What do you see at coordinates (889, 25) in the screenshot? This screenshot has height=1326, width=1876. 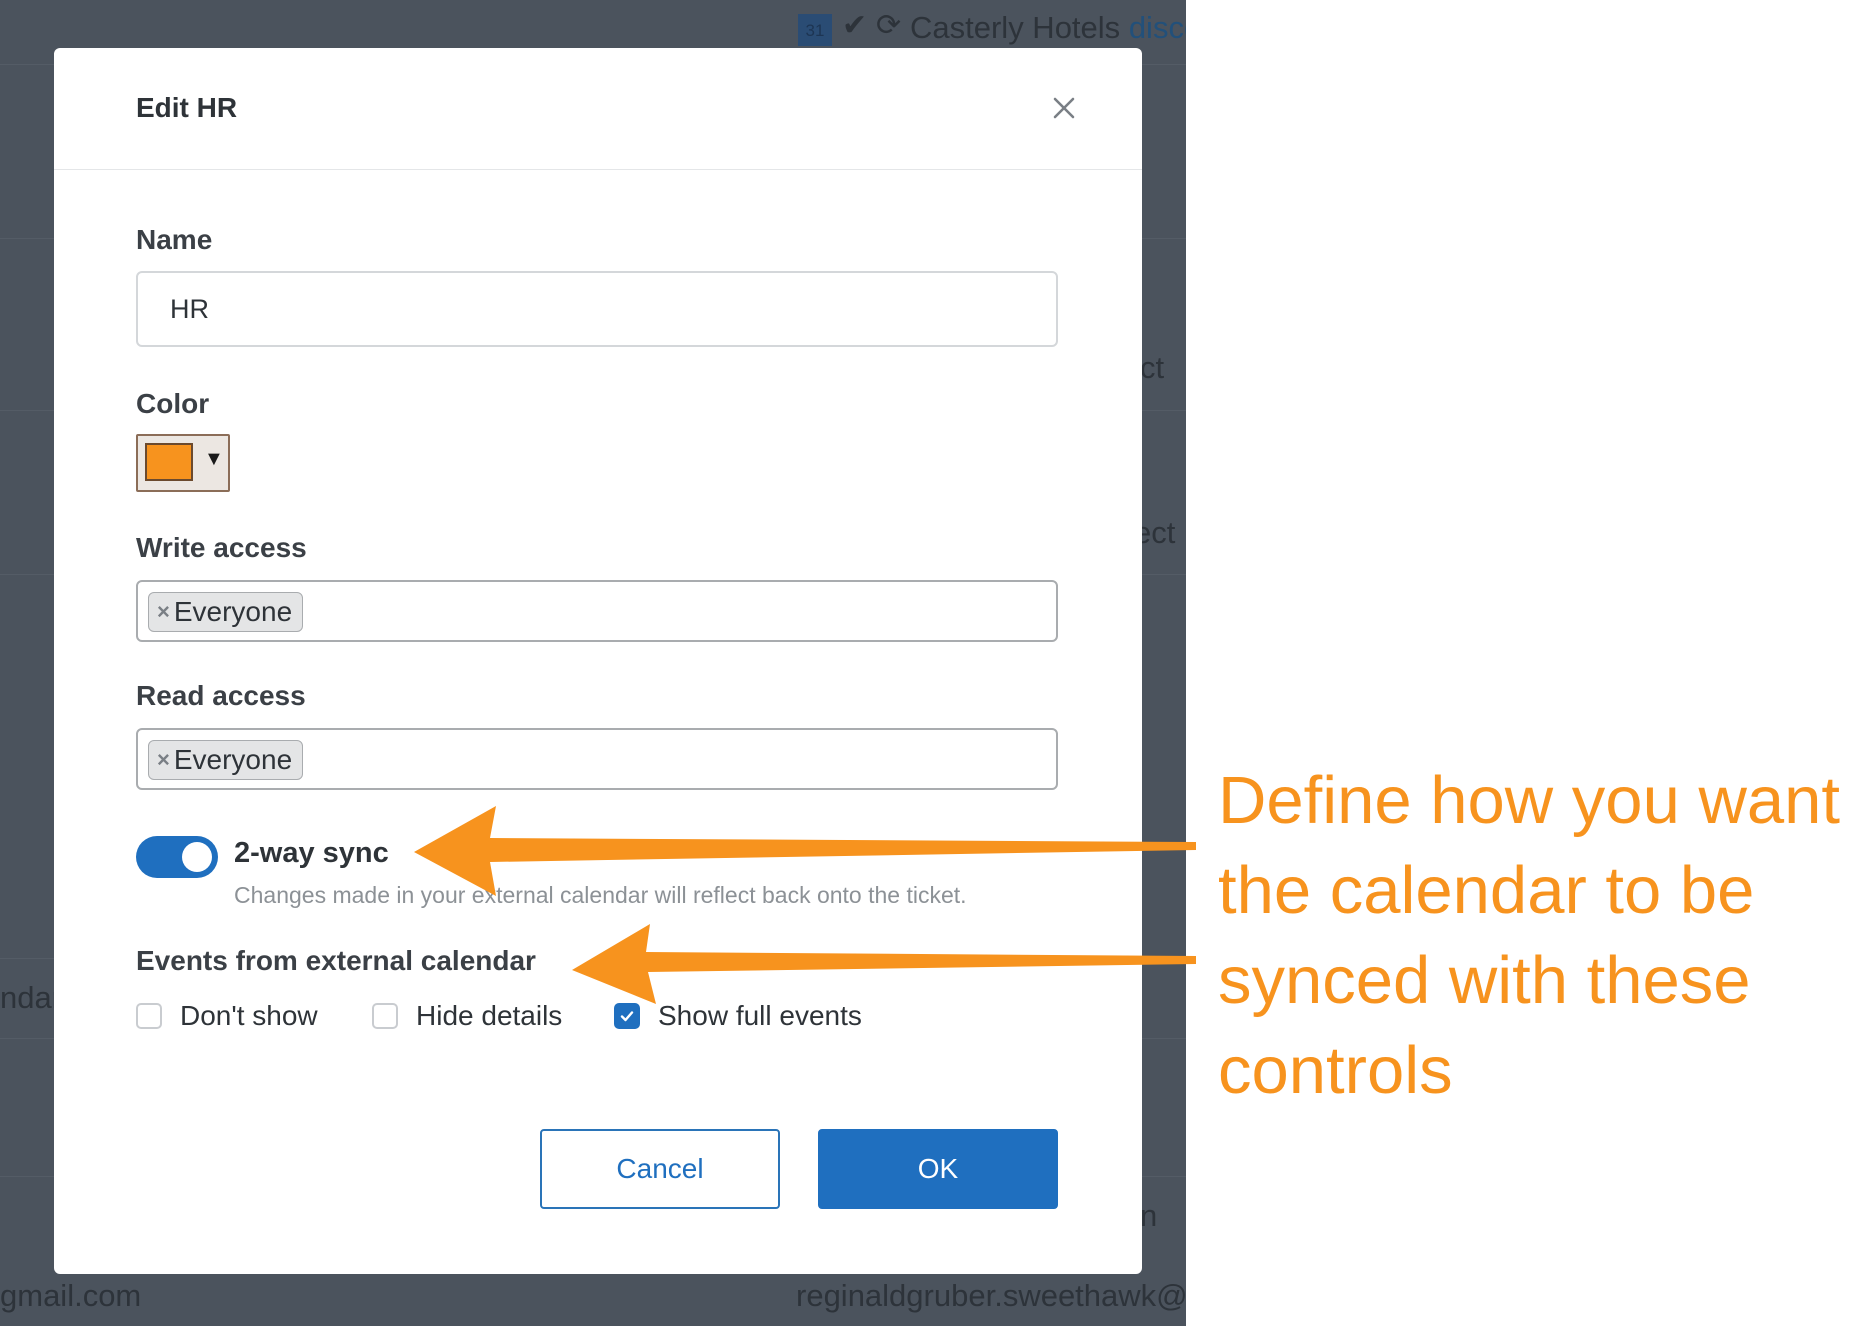 I see `sync-icon: ⟳` at bounding box center [889, 25].